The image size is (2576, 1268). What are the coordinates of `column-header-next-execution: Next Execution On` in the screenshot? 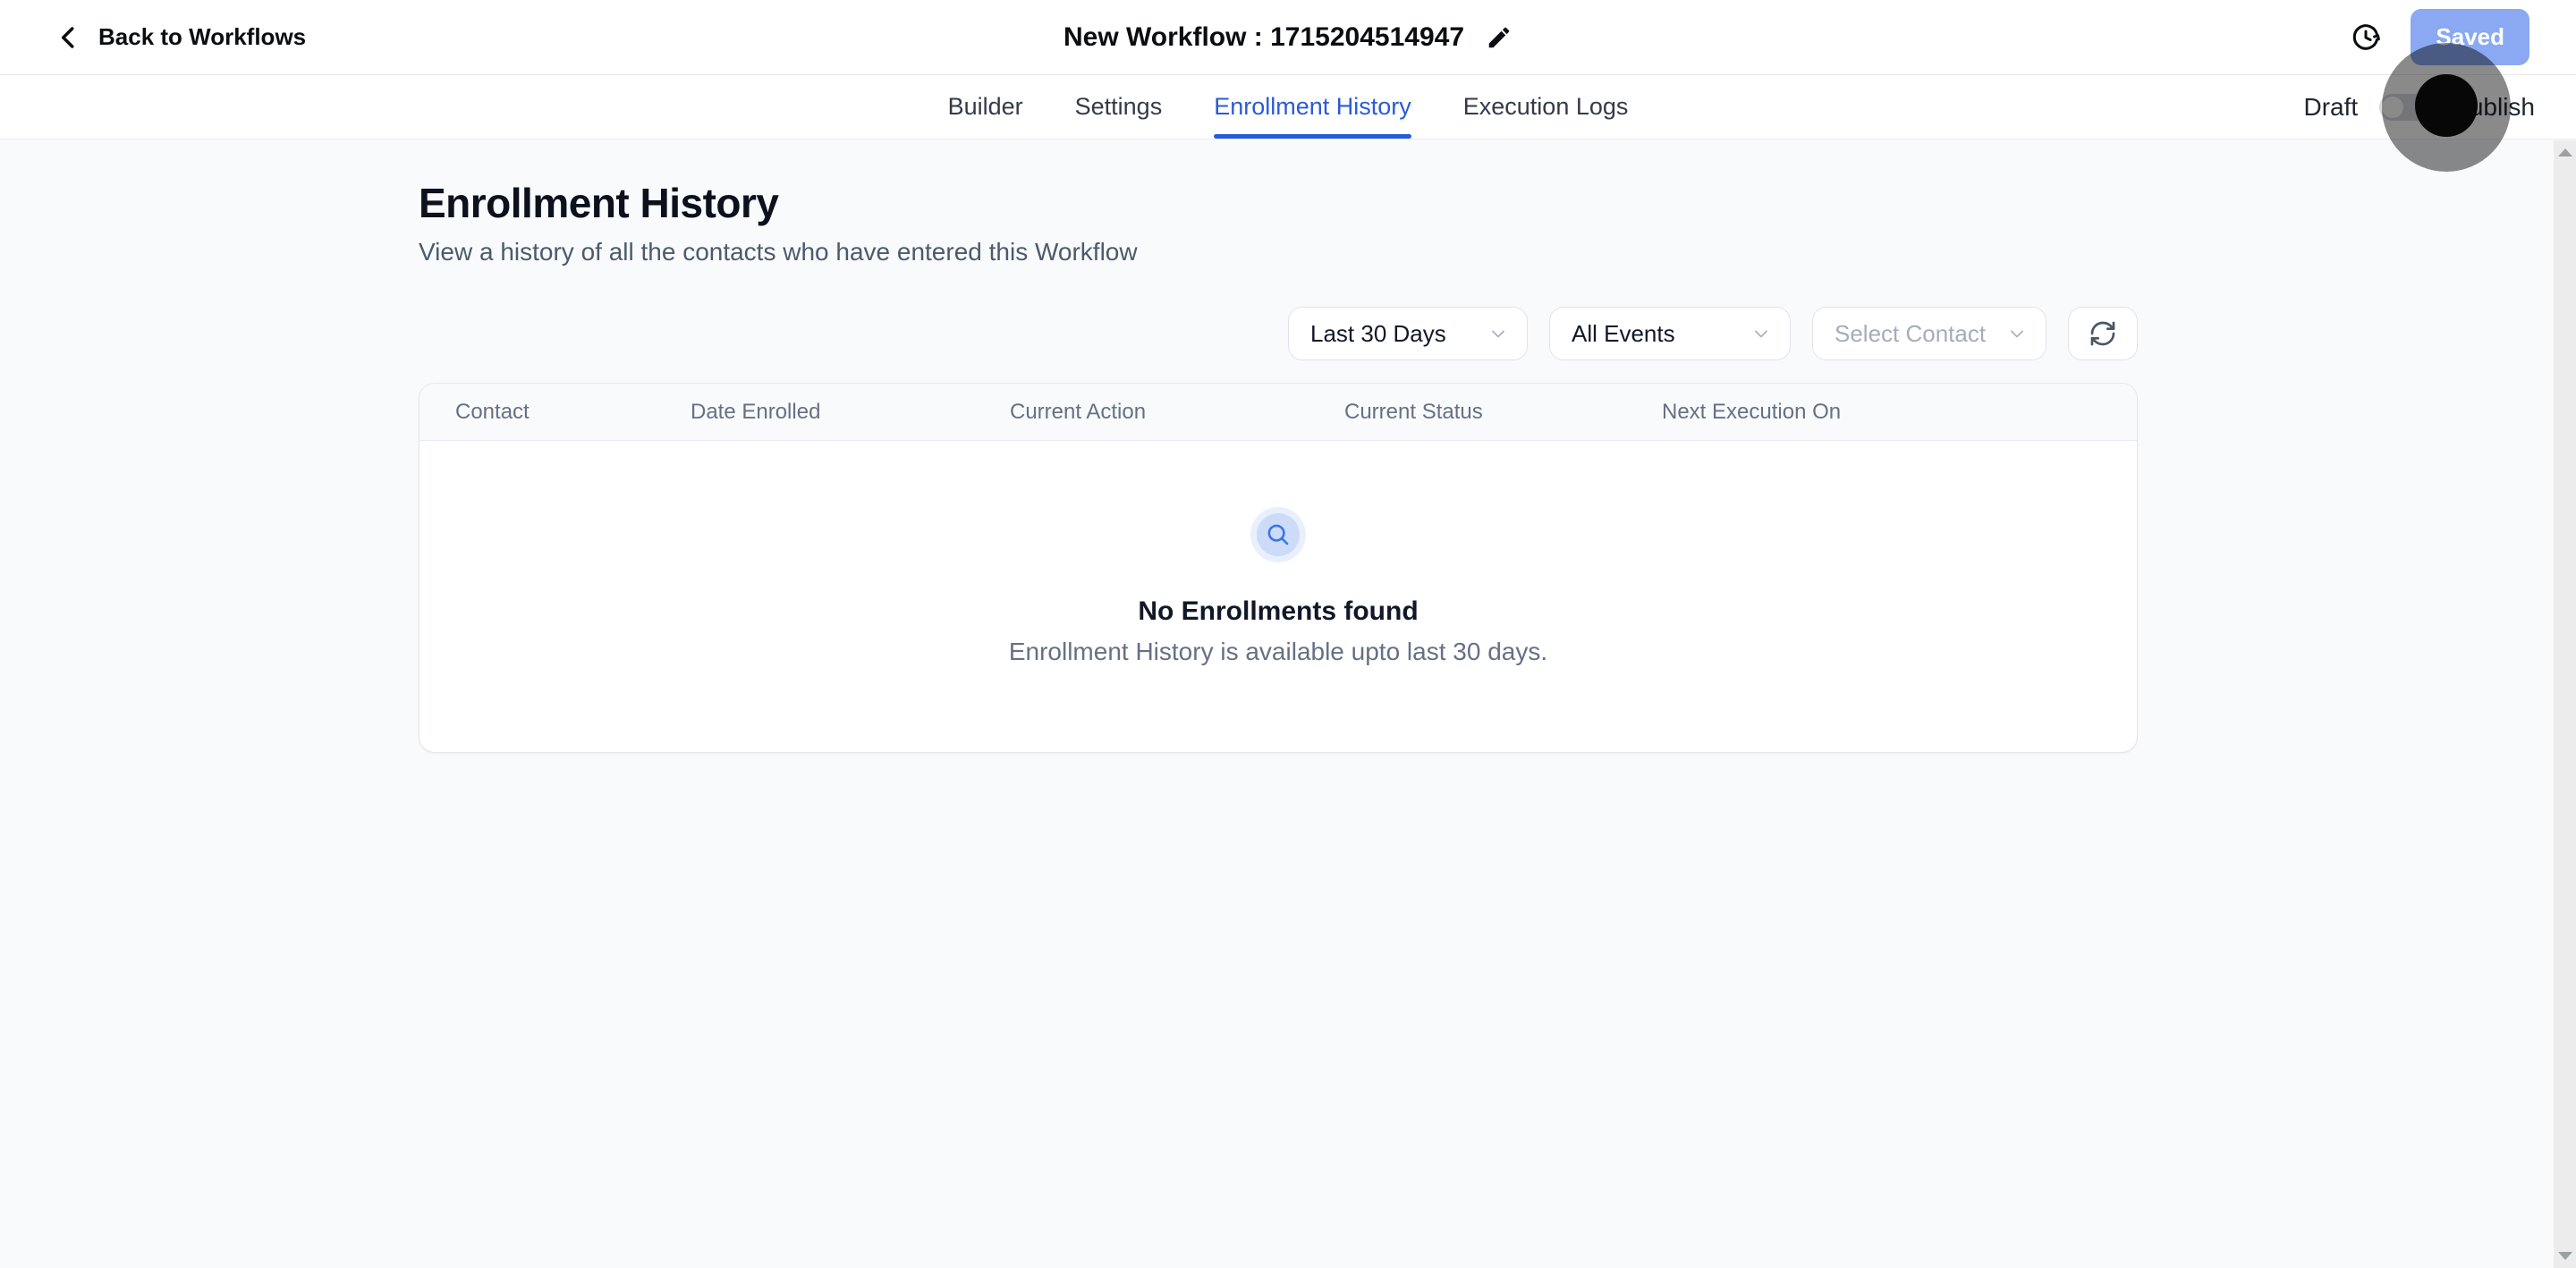 It's located at (1752, 411).